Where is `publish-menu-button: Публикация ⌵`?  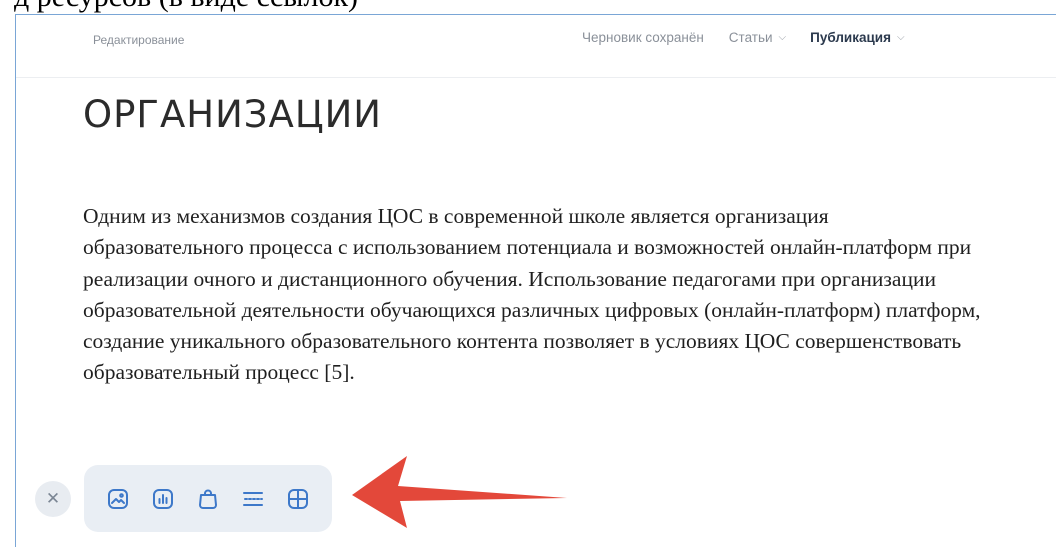 publish-menu-button: Публикация ⌵ is located at coordinates (857, 37).